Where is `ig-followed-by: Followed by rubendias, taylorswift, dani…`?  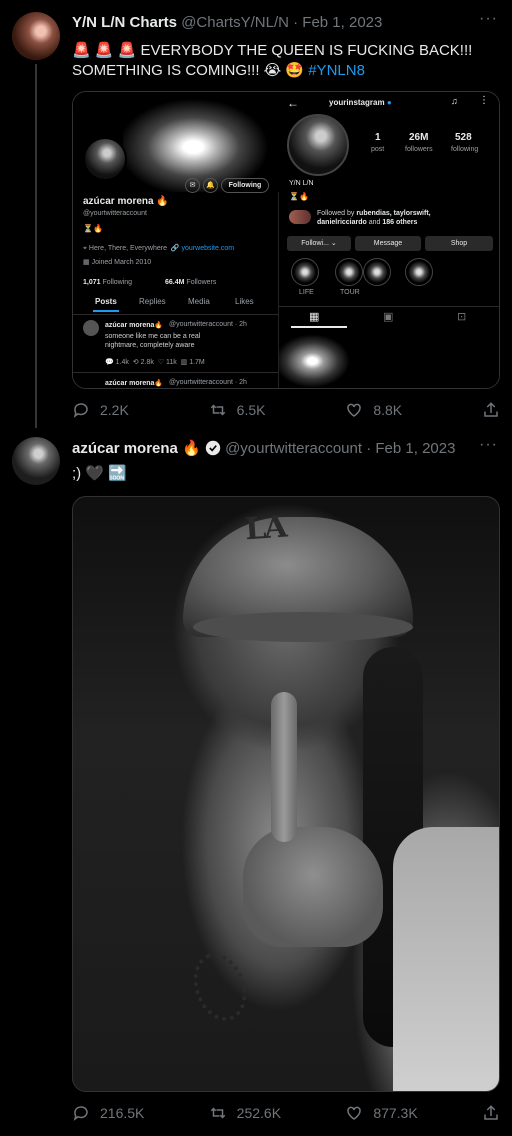
ig-followed-by: Followed by rubendias, taylorswift, dani… is located at coordinates (374, 218).